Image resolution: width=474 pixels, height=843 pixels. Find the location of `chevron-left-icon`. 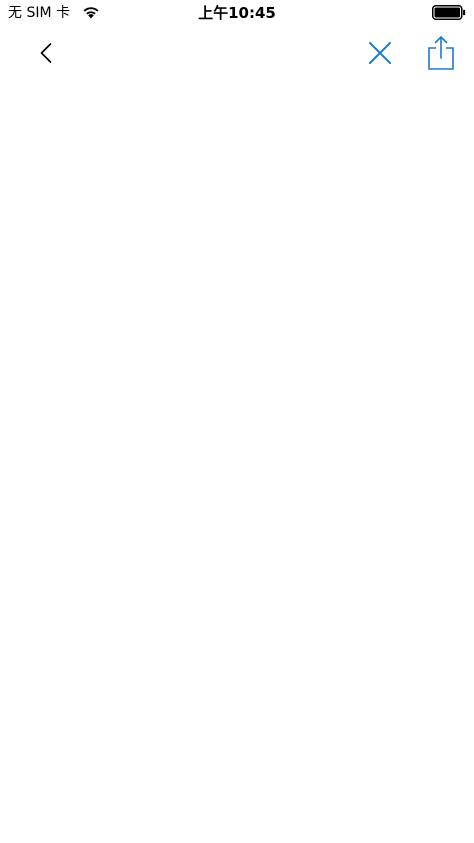

chevron-left-icon is located at coordinates (46, 53).